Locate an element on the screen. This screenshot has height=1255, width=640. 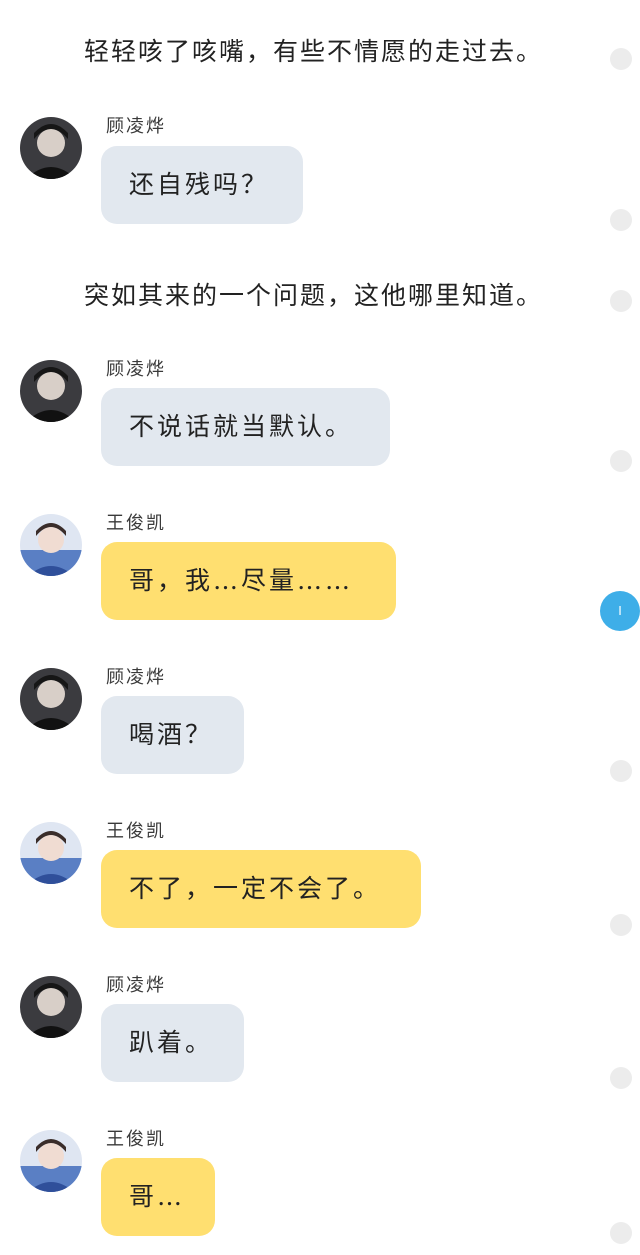
narration-line-2: 突如其来的一个问题，这他哪里知道。 is located at coordinates (314, 295).